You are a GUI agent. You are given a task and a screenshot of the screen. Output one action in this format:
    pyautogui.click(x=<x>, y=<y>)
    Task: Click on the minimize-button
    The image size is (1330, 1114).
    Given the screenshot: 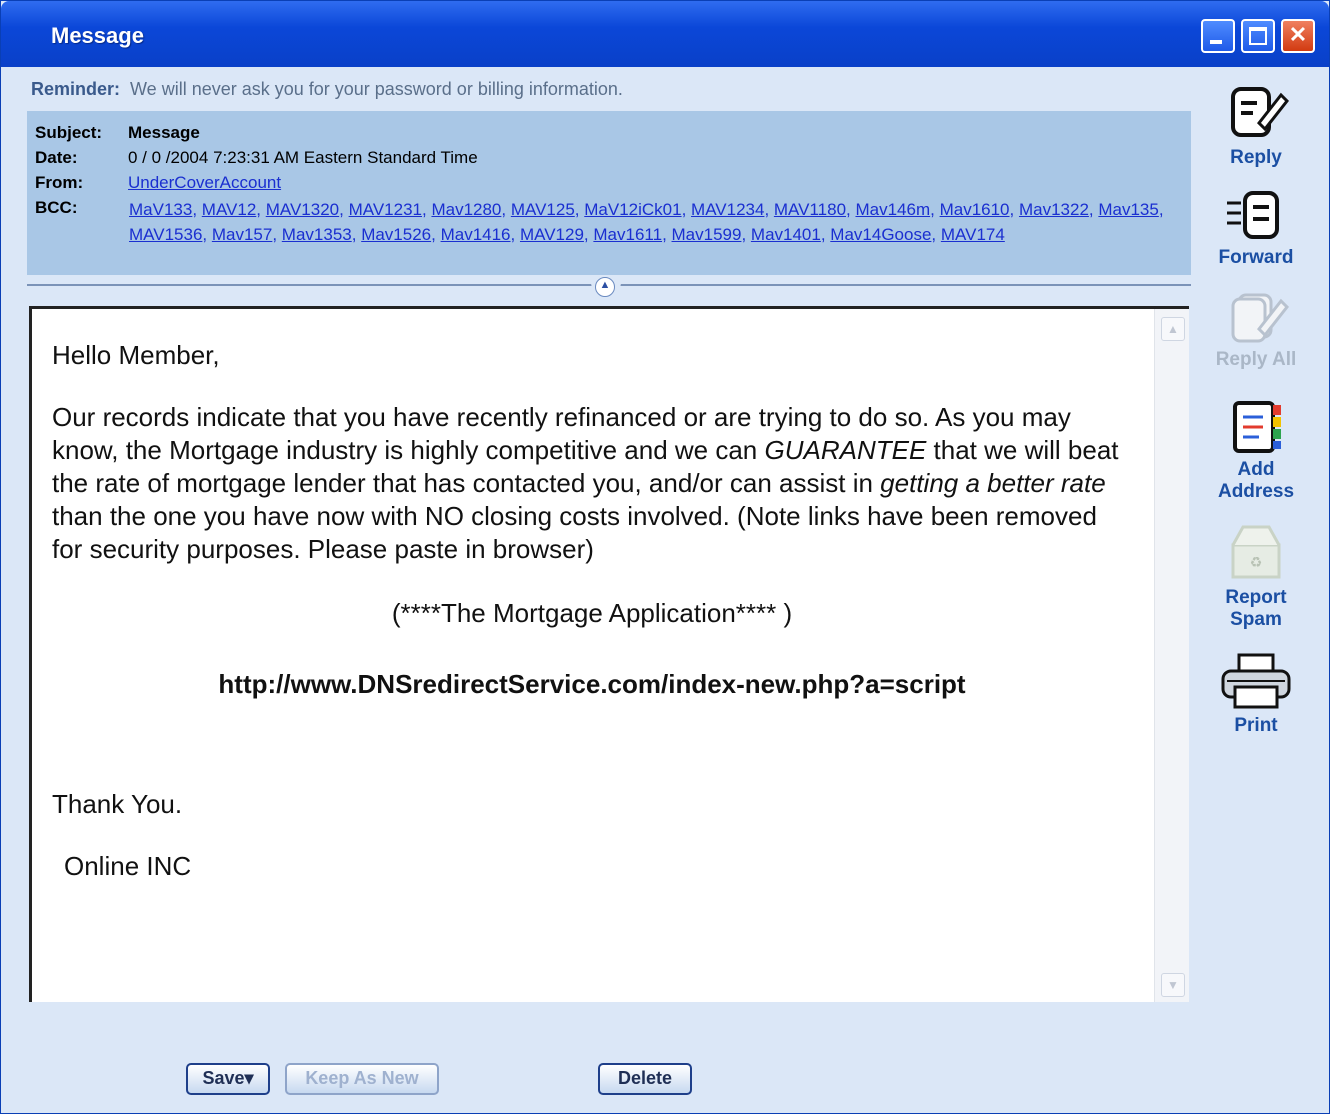 What is the action you would take?
    pyautogui.click(x=1218, y=36)
    